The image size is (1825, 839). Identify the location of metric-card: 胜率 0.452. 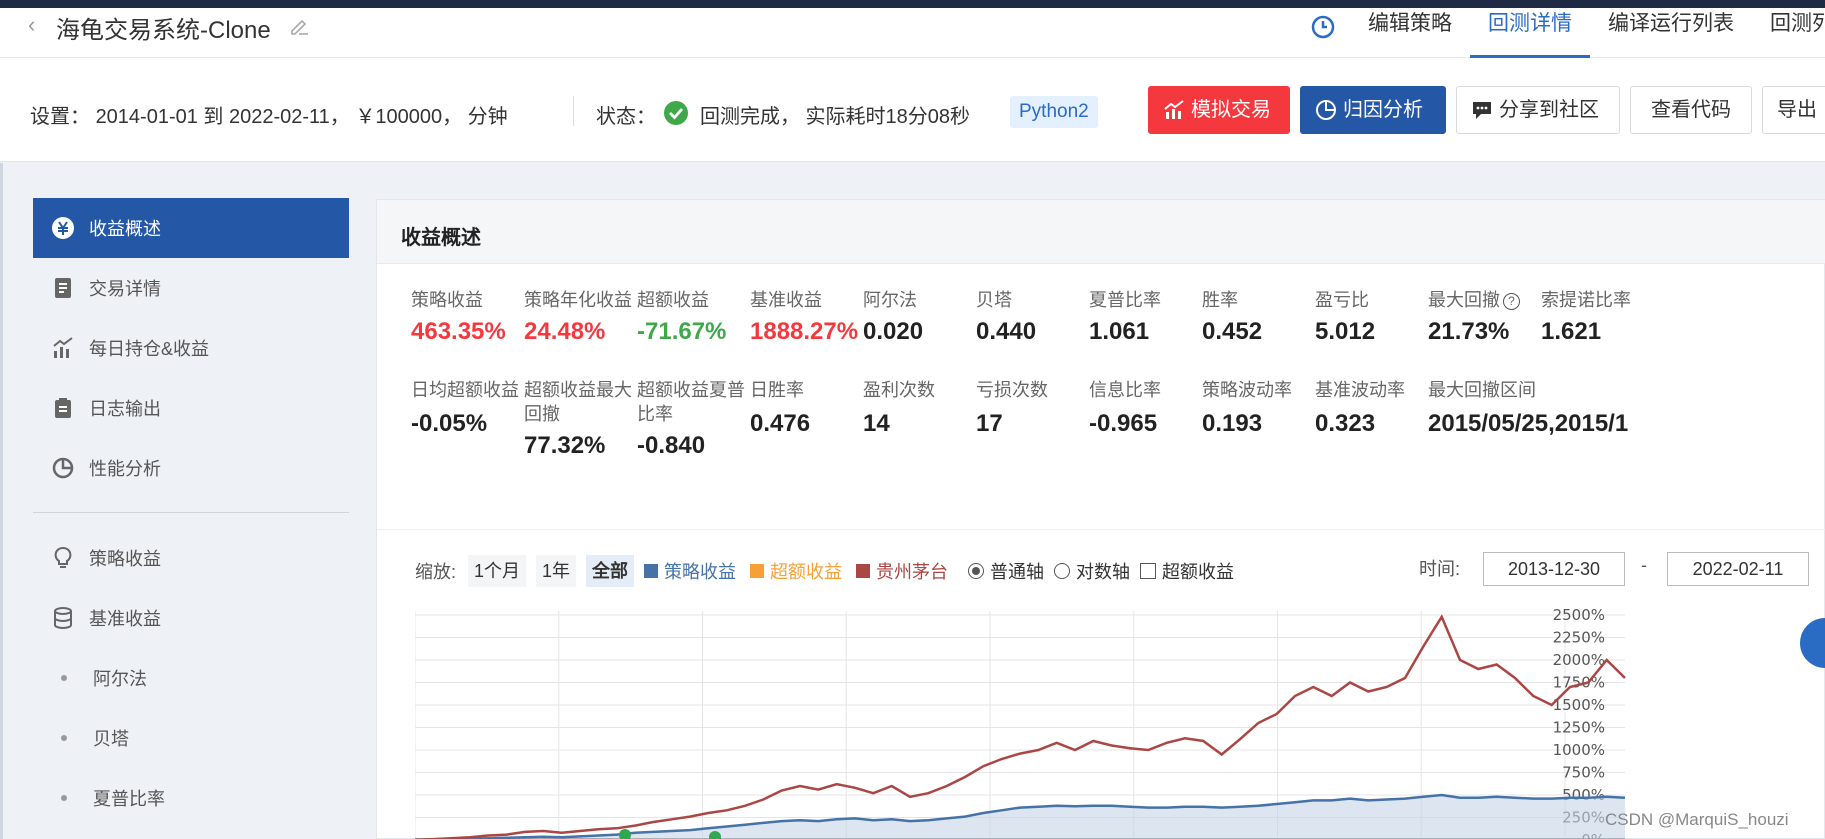
(1267, 317).